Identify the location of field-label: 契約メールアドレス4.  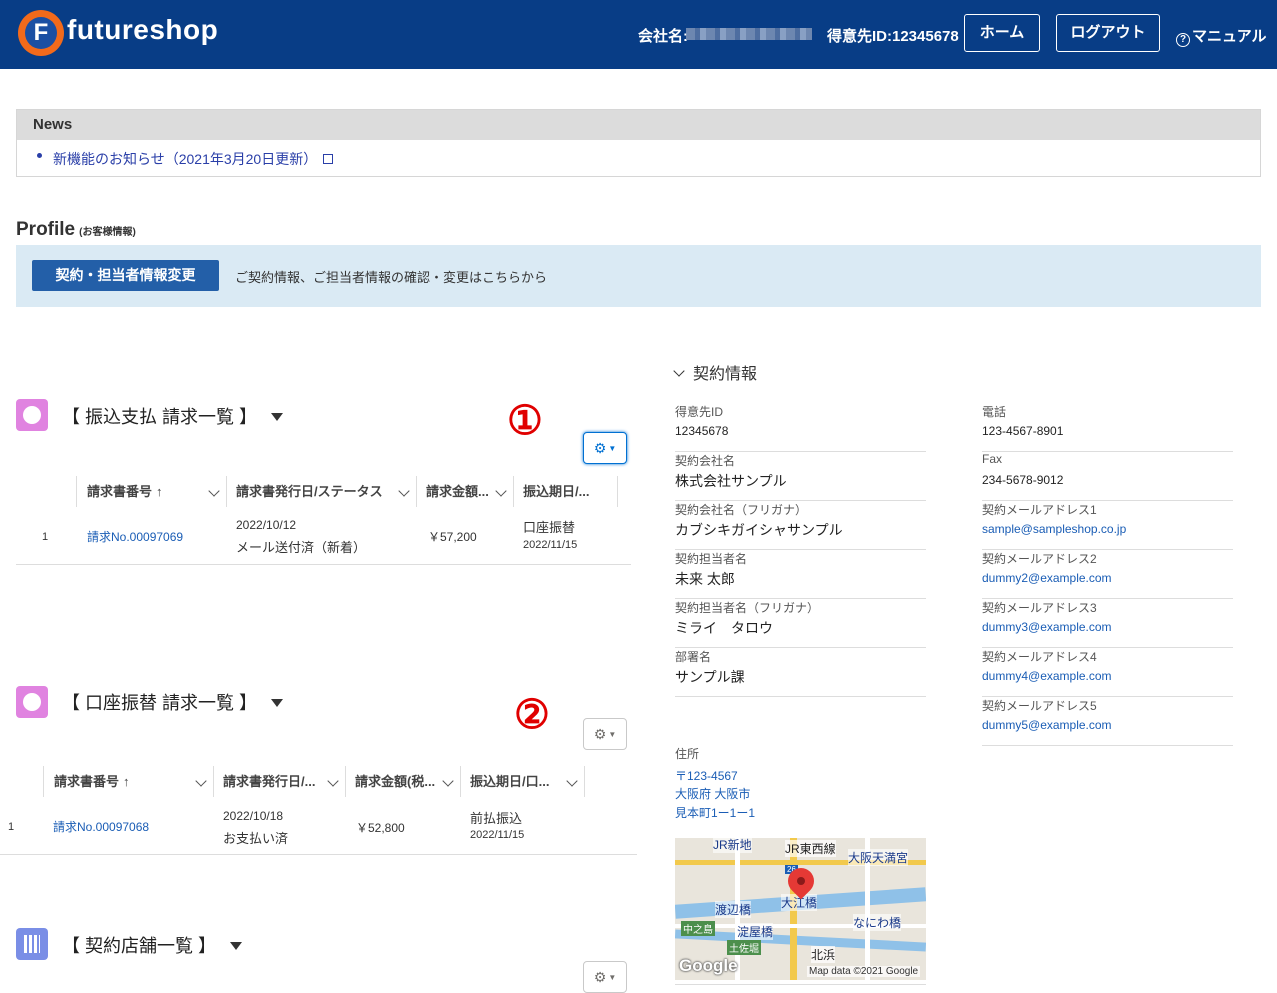
(1039, 657).